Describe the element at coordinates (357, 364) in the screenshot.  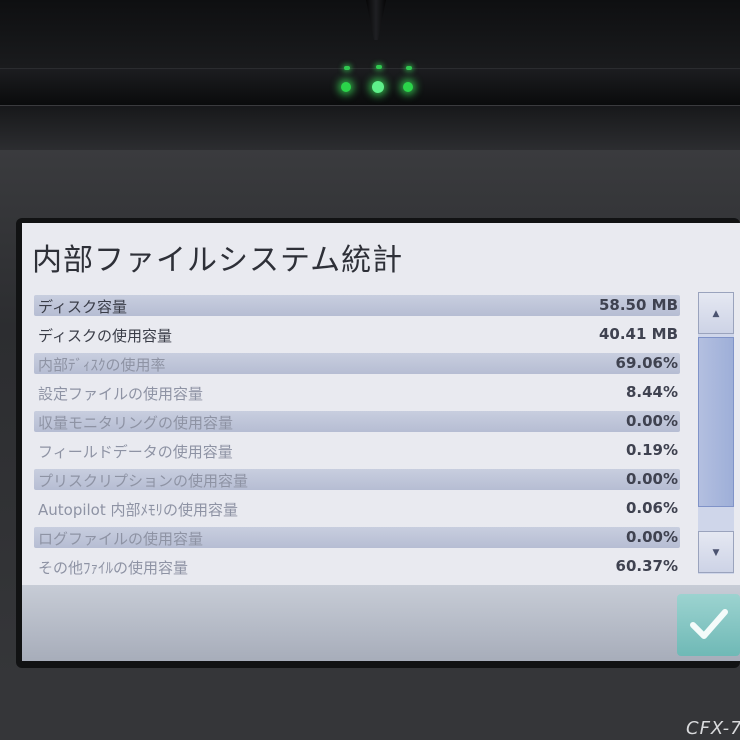
I see `list-item: 内部ﾃﾞｨｽｸの使用率 69.06%` at that location.